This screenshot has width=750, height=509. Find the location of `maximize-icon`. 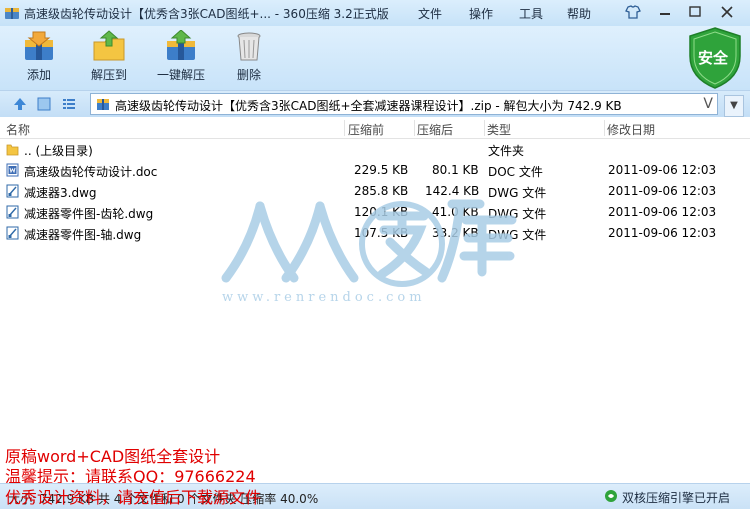

maximize-icon is located at coordinates (695, 12).